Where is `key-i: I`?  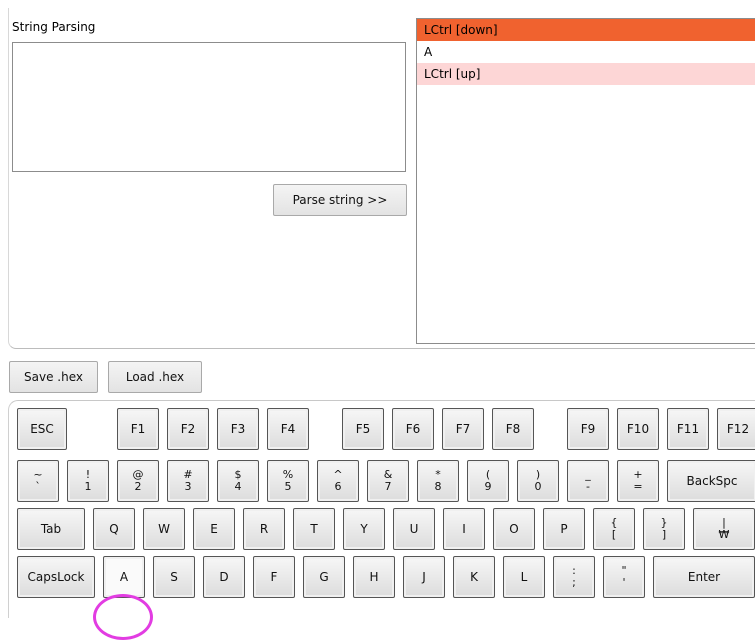 key-i: I is located at coordinates (464, 529).